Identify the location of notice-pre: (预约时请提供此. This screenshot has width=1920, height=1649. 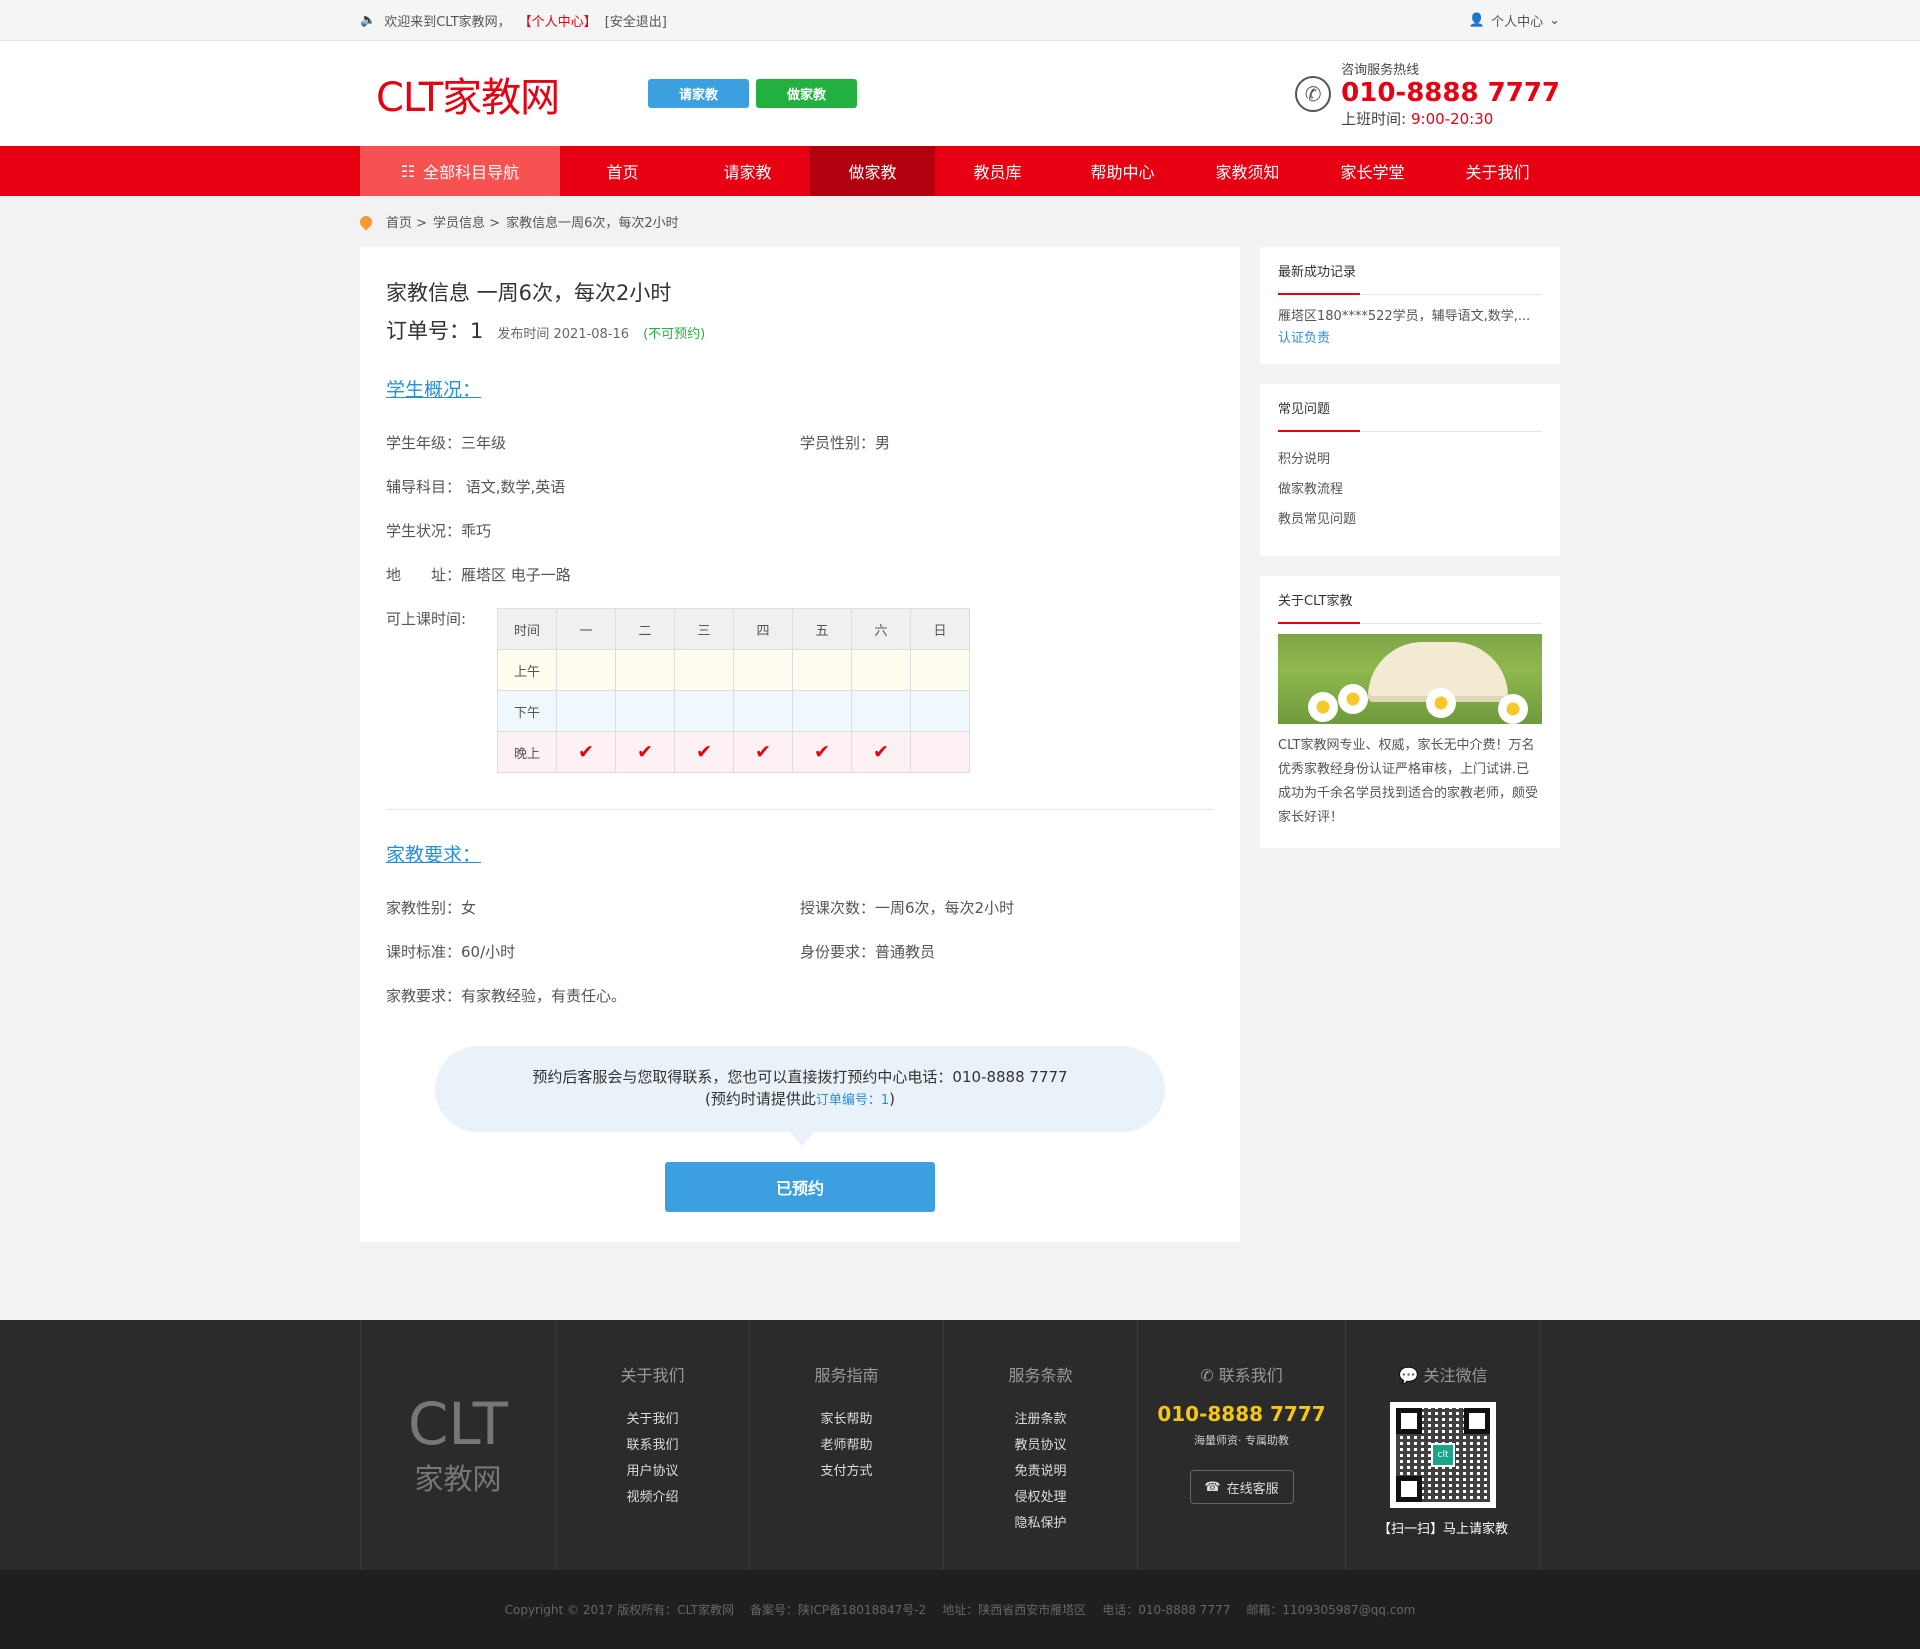
(760, 1099).